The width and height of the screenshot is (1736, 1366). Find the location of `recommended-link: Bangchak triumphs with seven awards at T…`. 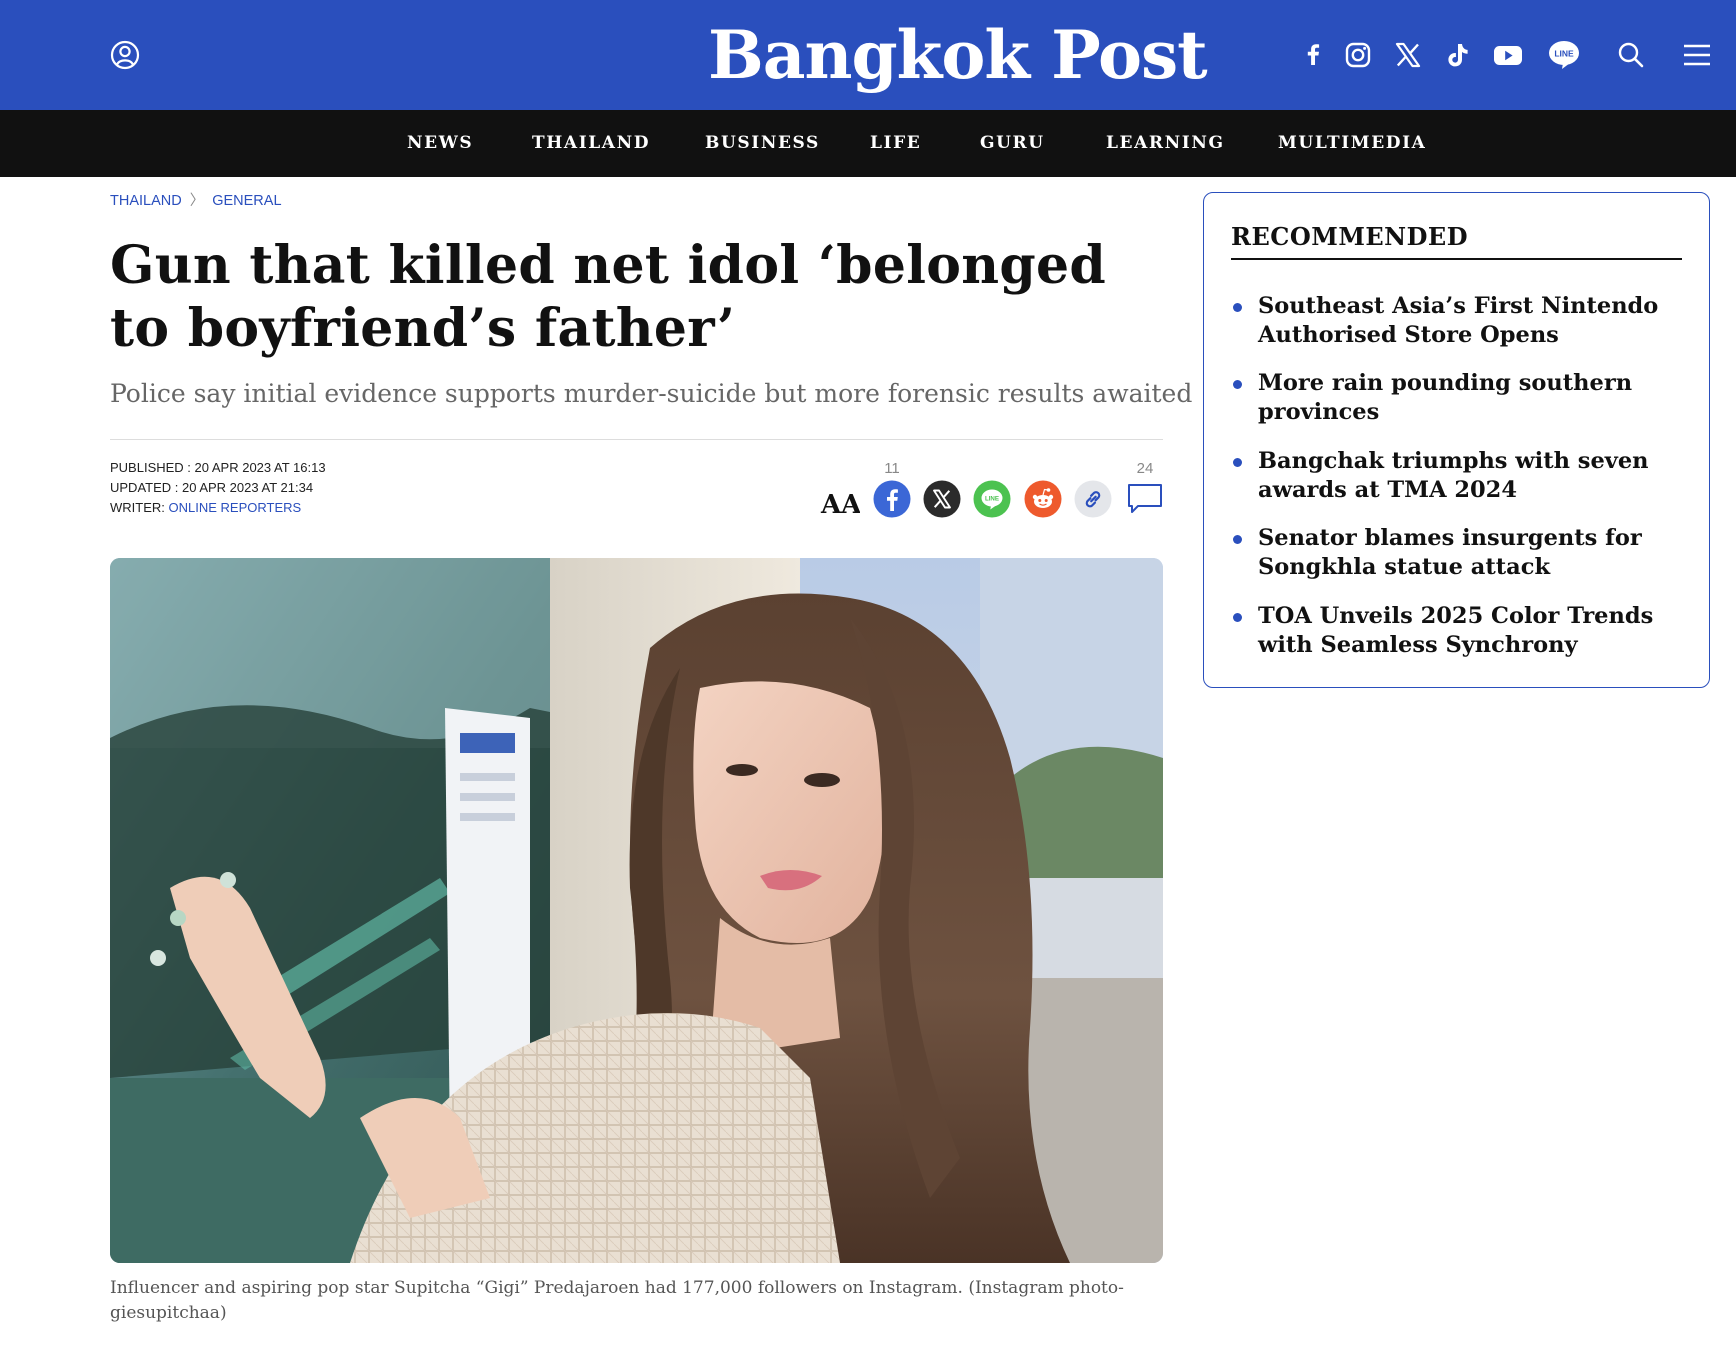

recommended-link: Bangchak triumphs with seven awards at T… is located at coordinates (1475, 476).